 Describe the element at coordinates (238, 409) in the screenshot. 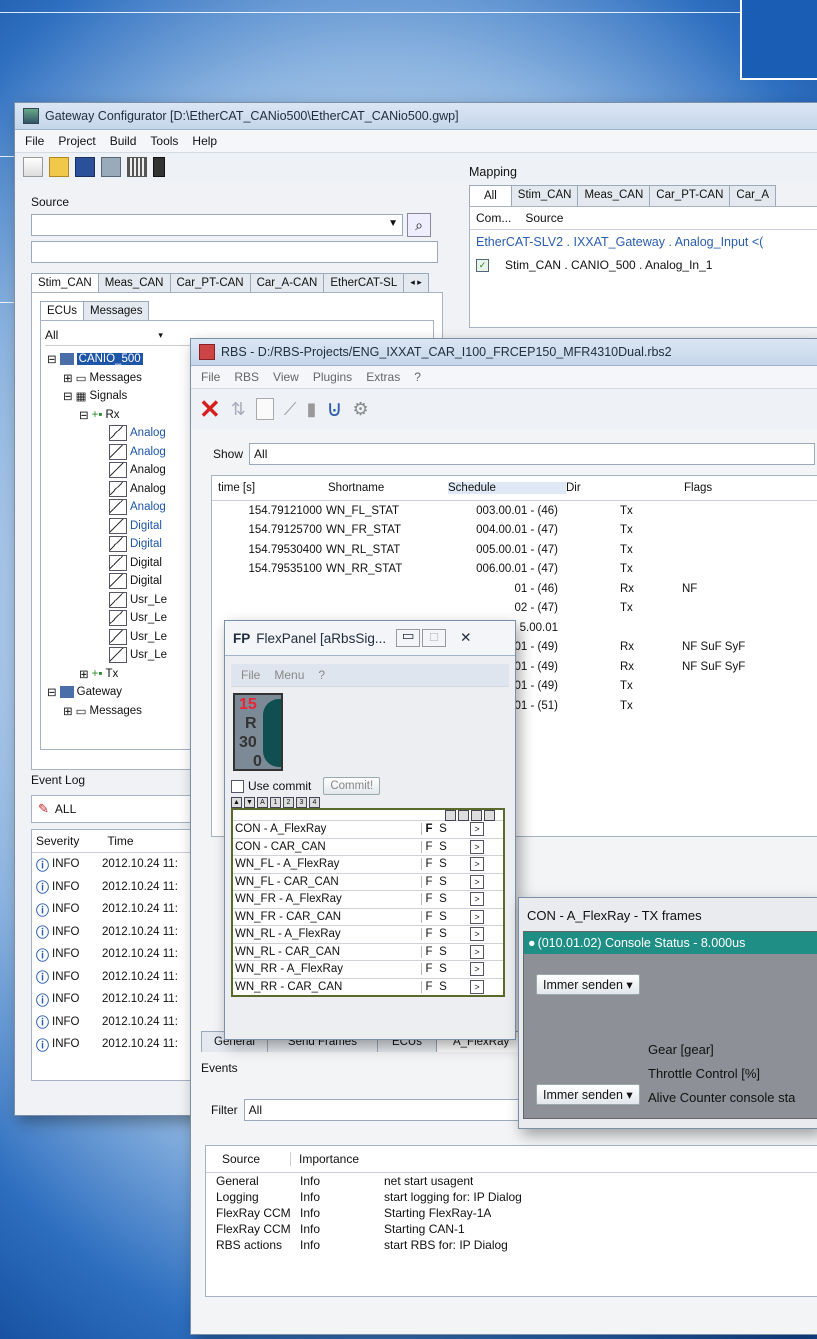

I see `arrow-icon: ⇅` at that location.